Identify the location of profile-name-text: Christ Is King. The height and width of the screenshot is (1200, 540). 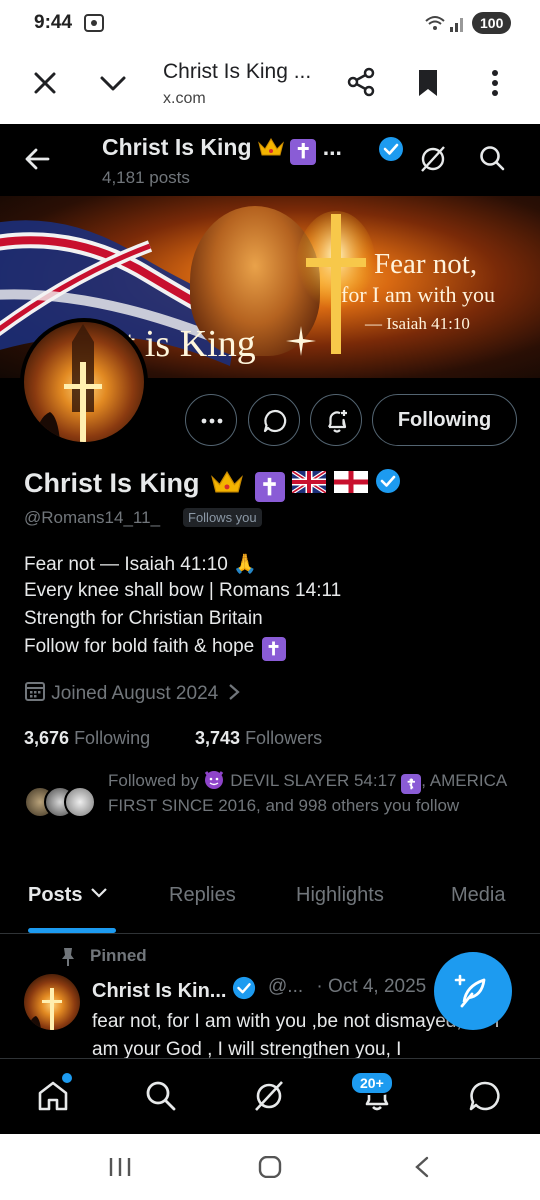
(112, 483).